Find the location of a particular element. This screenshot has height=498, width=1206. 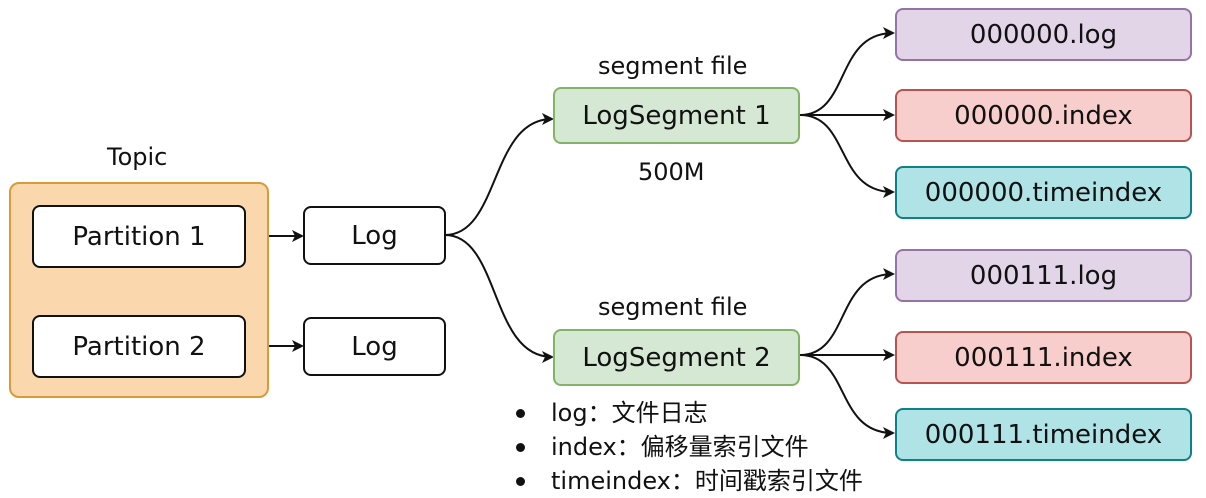

legend-notes: log：文件日志 index：偏移量索引文件 timeindex：时间戳索引文件 is located at coordinates (686, 447).